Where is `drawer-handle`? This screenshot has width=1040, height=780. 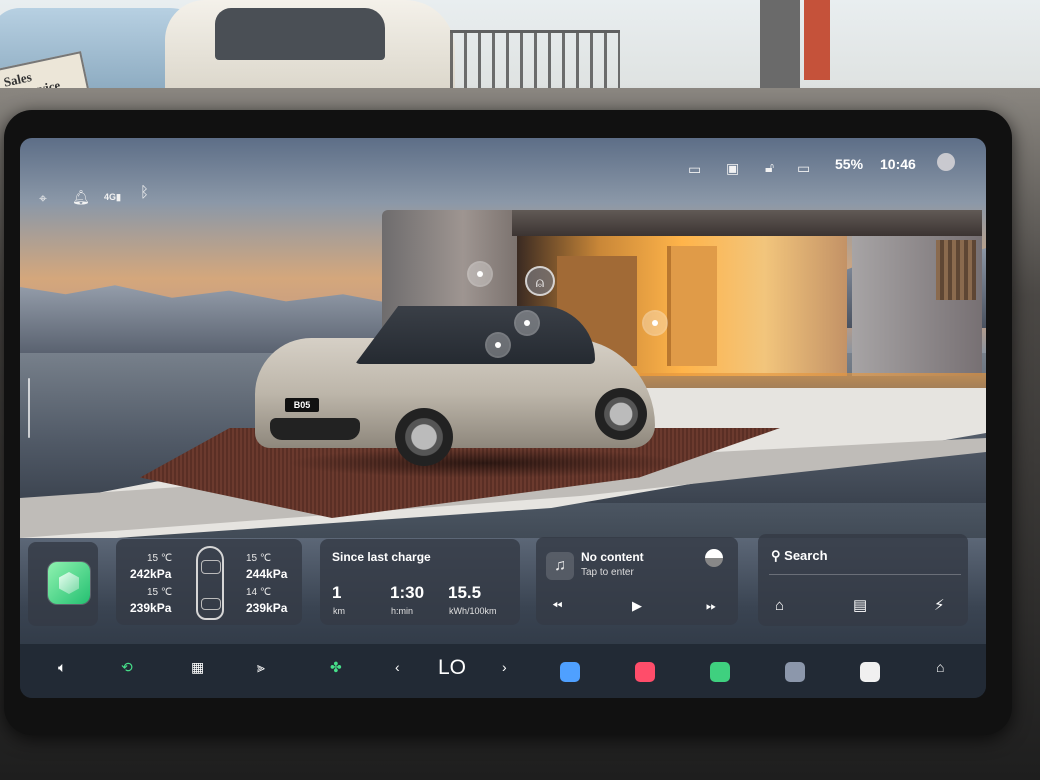 drawer-handle is located at coordinates (29, 408).